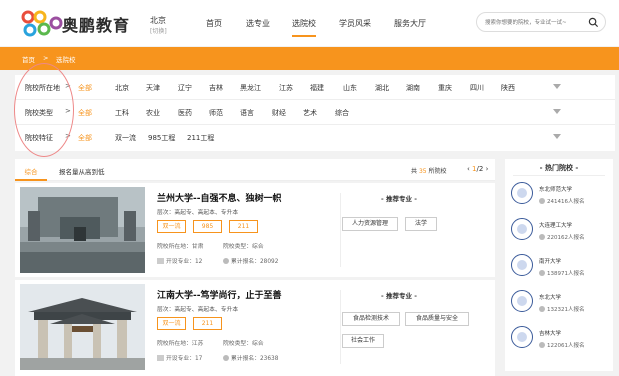 The image size is (619, 376). Describe the element at coordinates (161, 138) in the screenshot. I see `filter-option: 985工程` at that location.